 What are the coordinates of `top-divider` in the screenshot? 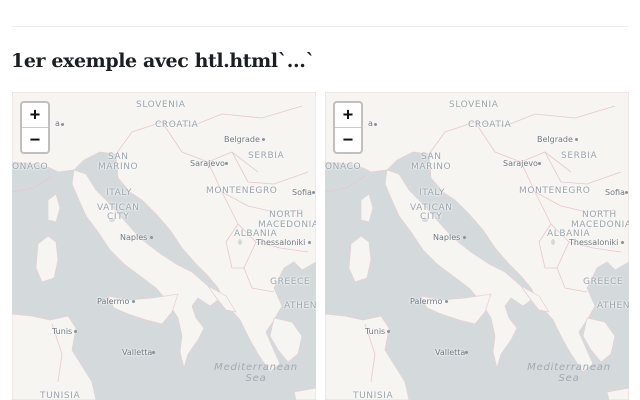 It's located at (320, 26).